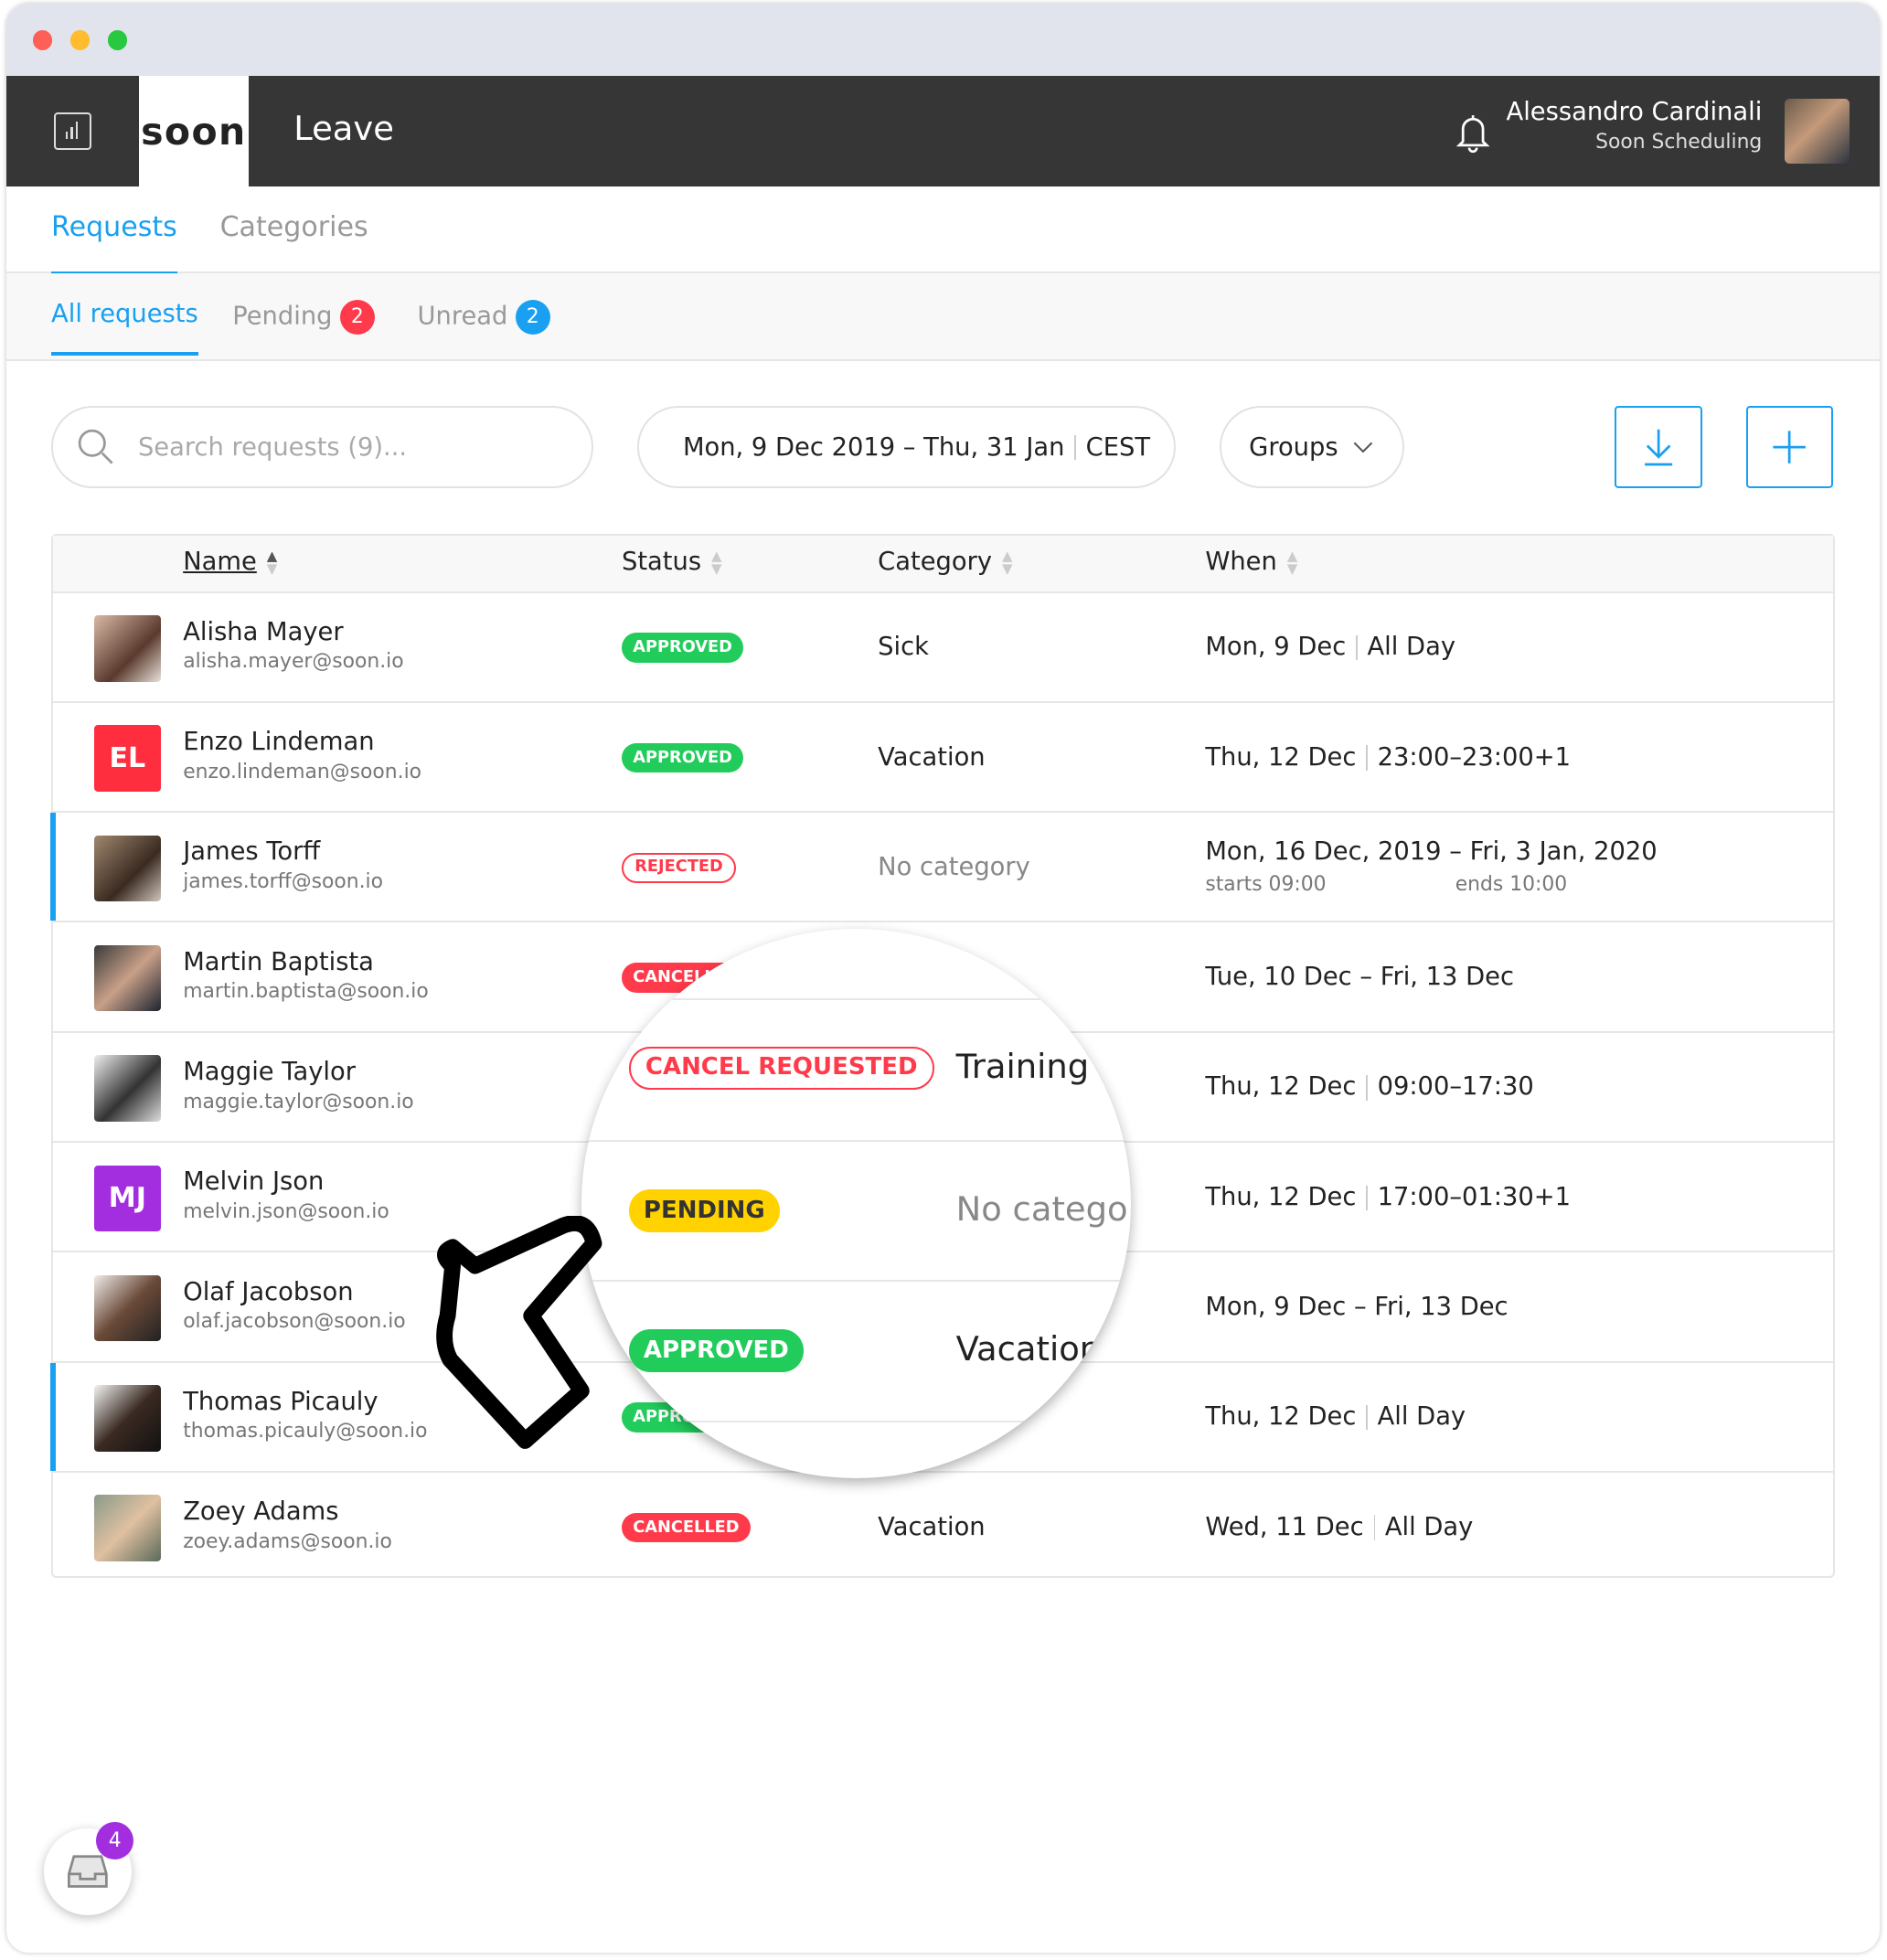  What do you see at coordinates (269, 1071) in the screenshot?
I see `row-name: Maggie Taylor` at bounding box center [269, 1071].